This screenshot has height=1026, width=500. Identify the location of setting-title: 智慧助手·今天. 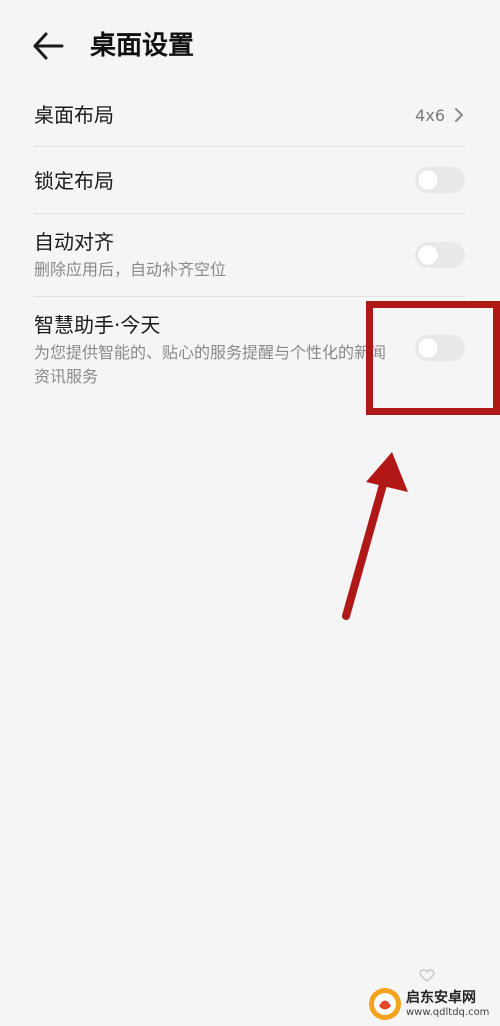
(97, 325).